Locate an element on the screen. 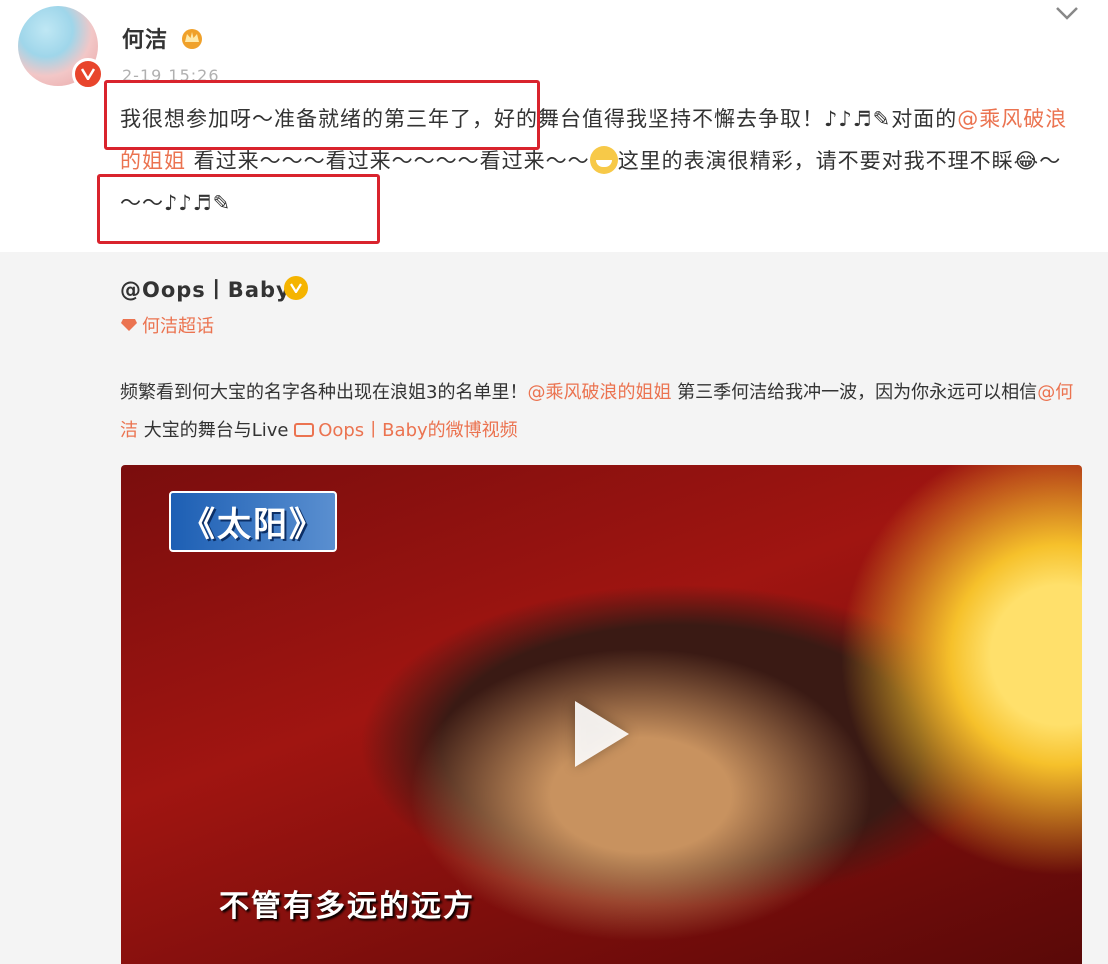  gold-verified-icon is located at coordinates (296, 288).